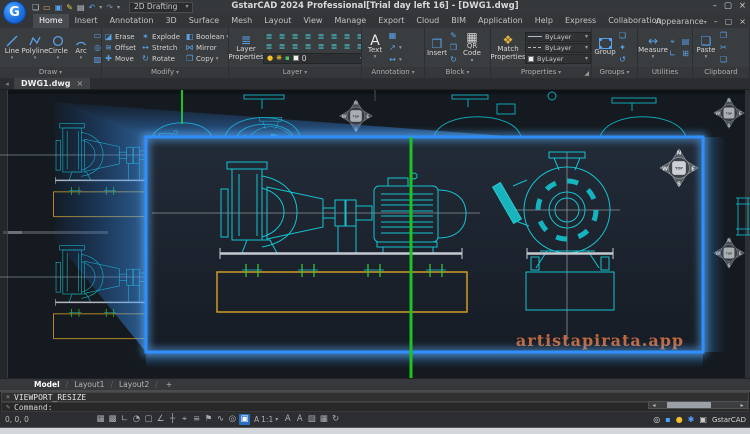  What do you see at coordinates (50, 72) in the screenshot?
I see `panel-label-draw: Draw` at bounding box center [50, 72].